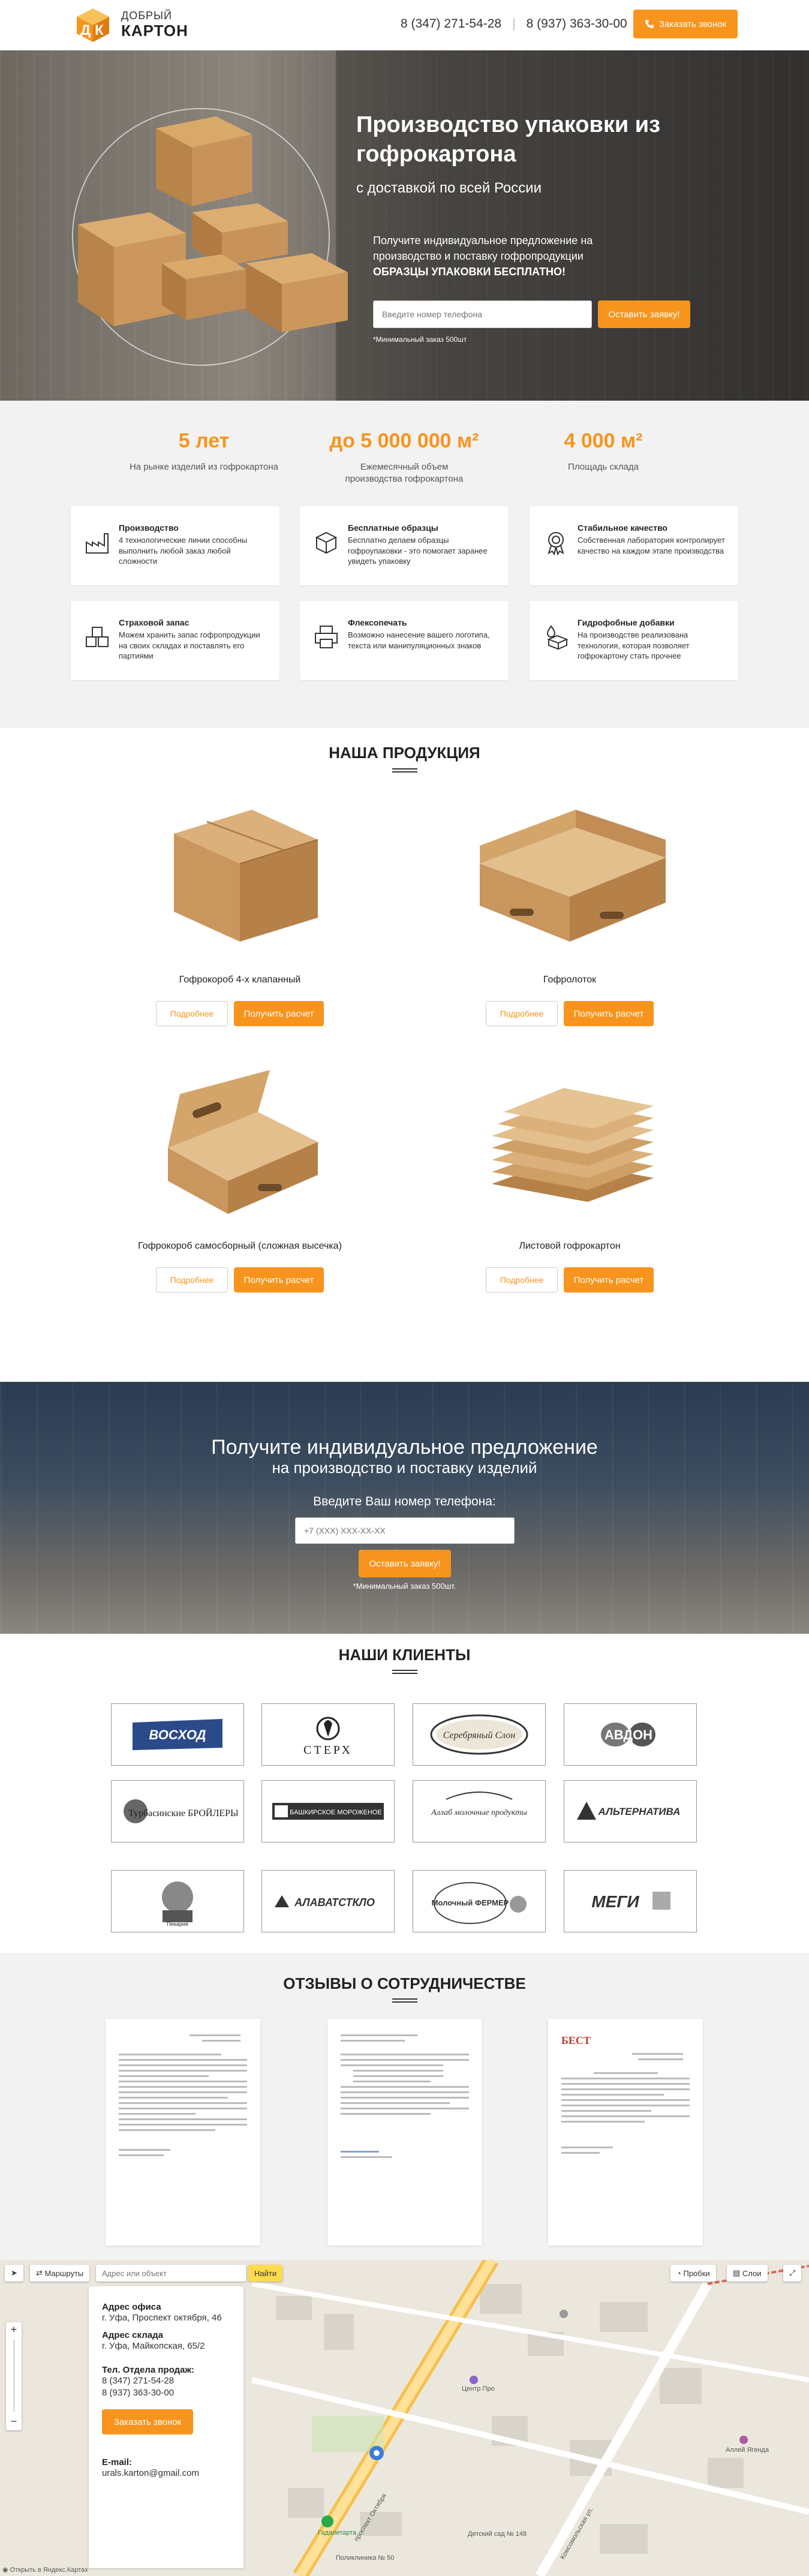 This screenshot has width=809, height=2576. I want to click on review-doc-header: БЕСТ, so click(576, 2040).